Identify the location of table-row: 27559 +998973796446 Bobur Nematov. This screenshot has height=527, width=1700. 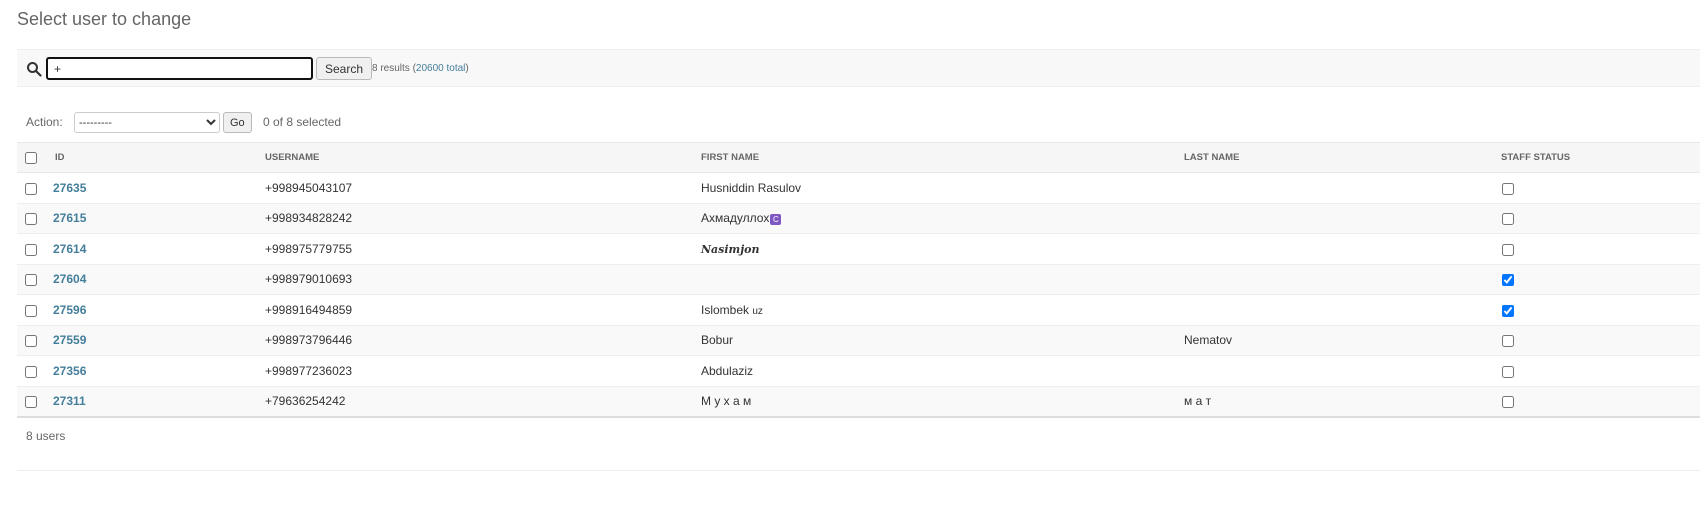
(858, 340).